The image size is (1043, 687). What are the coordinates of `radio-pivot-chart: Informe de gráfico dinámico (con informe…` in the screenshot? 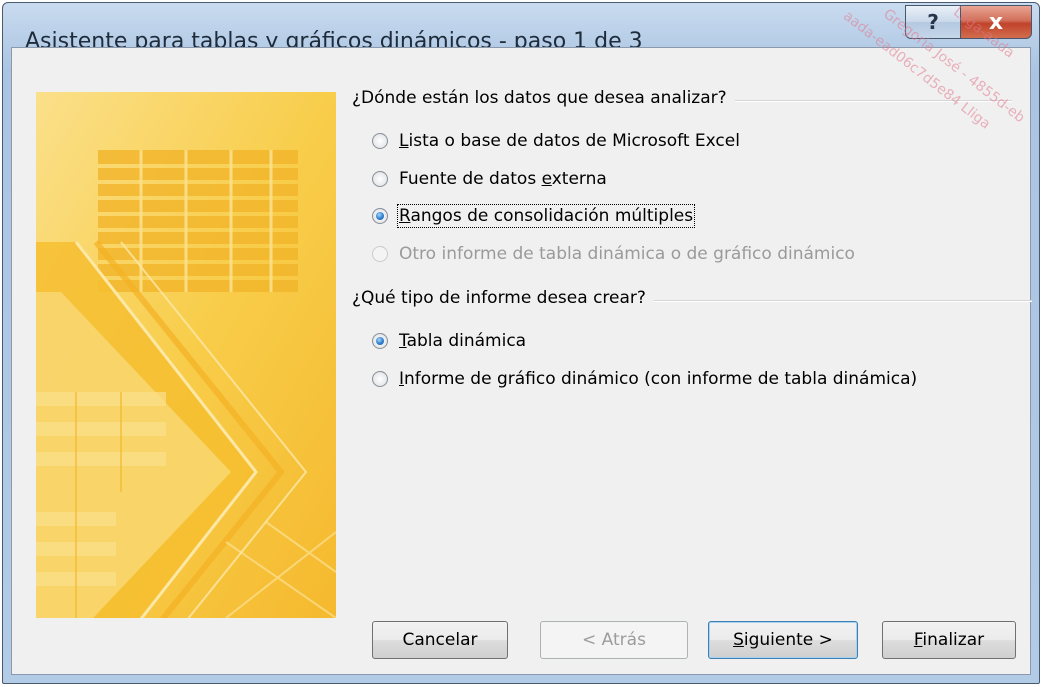 It's located at (644, 379).